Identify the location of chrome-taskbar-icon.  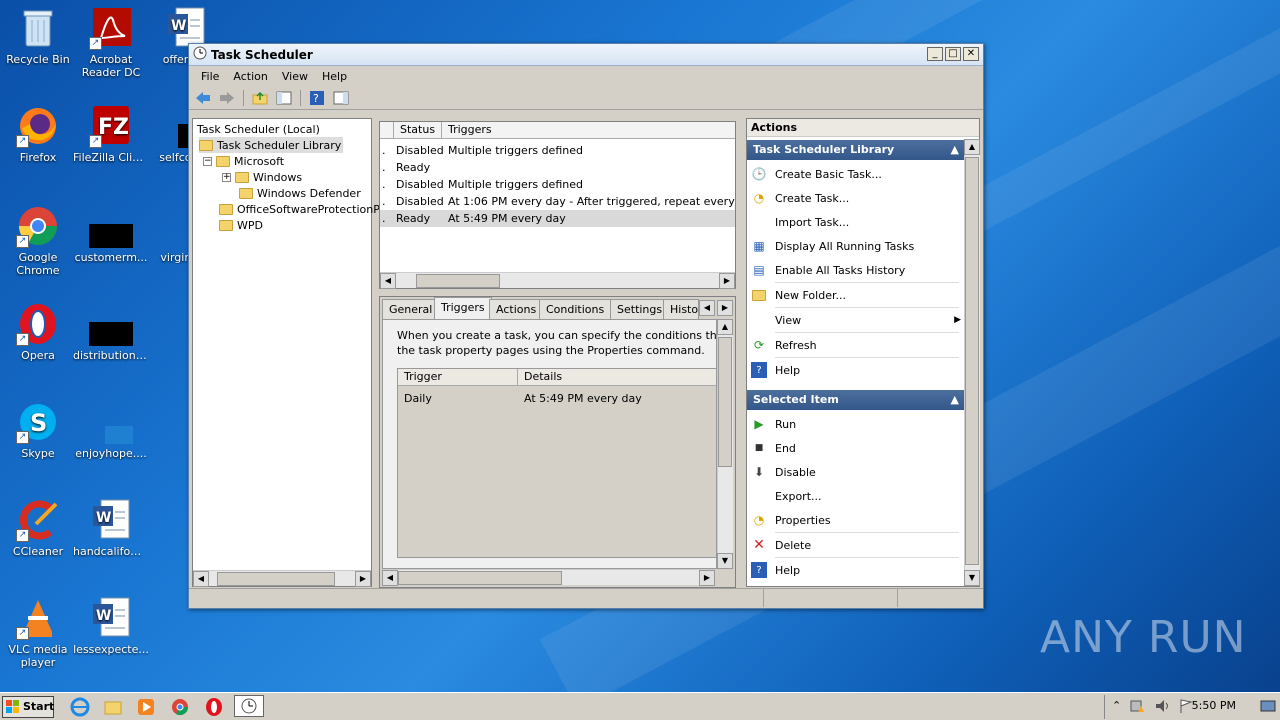
(180, 707).